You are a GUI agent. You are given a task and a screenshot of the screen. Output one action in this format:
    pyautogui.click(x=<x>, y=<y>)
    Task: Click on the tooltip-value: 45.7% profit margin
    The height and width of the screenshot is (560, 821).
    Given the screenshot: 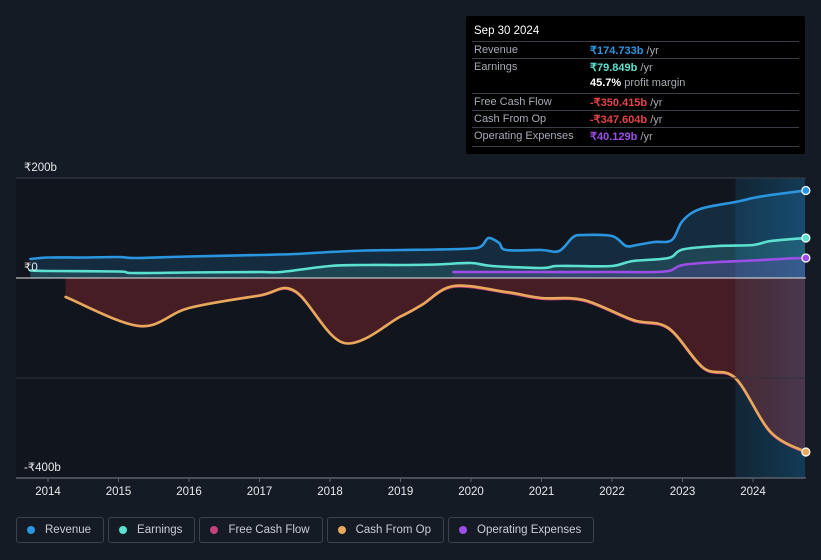 What is the action you would take?
    pyautogui.click(x=637, y=83)
    